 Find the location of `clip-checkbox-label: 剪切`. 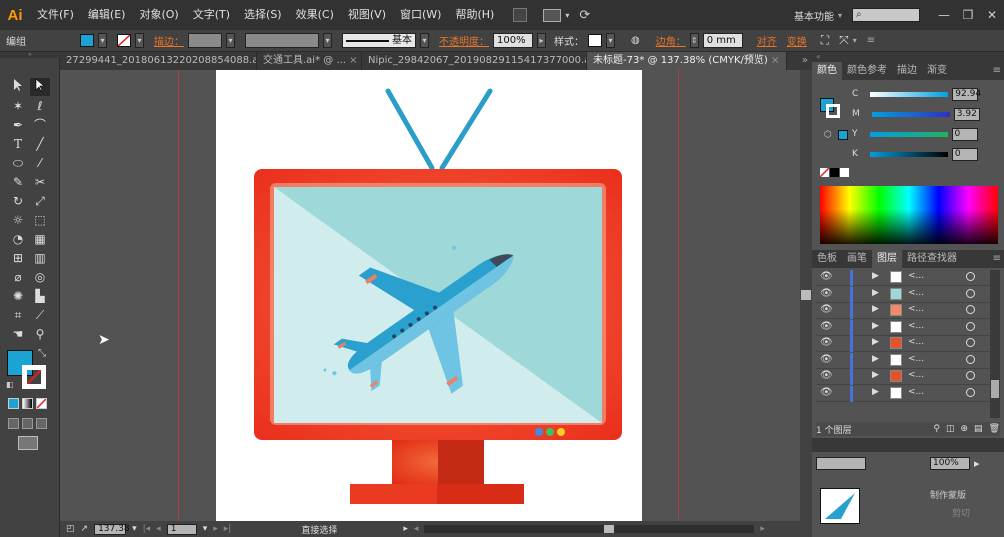

clip-checkbox-label: 剪切 is located at coordinates (961, 512).